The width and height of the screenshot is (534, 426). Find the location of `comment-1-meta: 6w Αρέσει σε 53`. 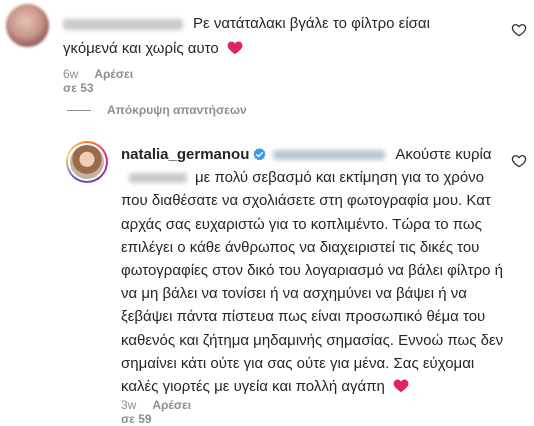

comment-1-meta: 6w Αρέσει σε 53 is located at coordinates (98, 81).